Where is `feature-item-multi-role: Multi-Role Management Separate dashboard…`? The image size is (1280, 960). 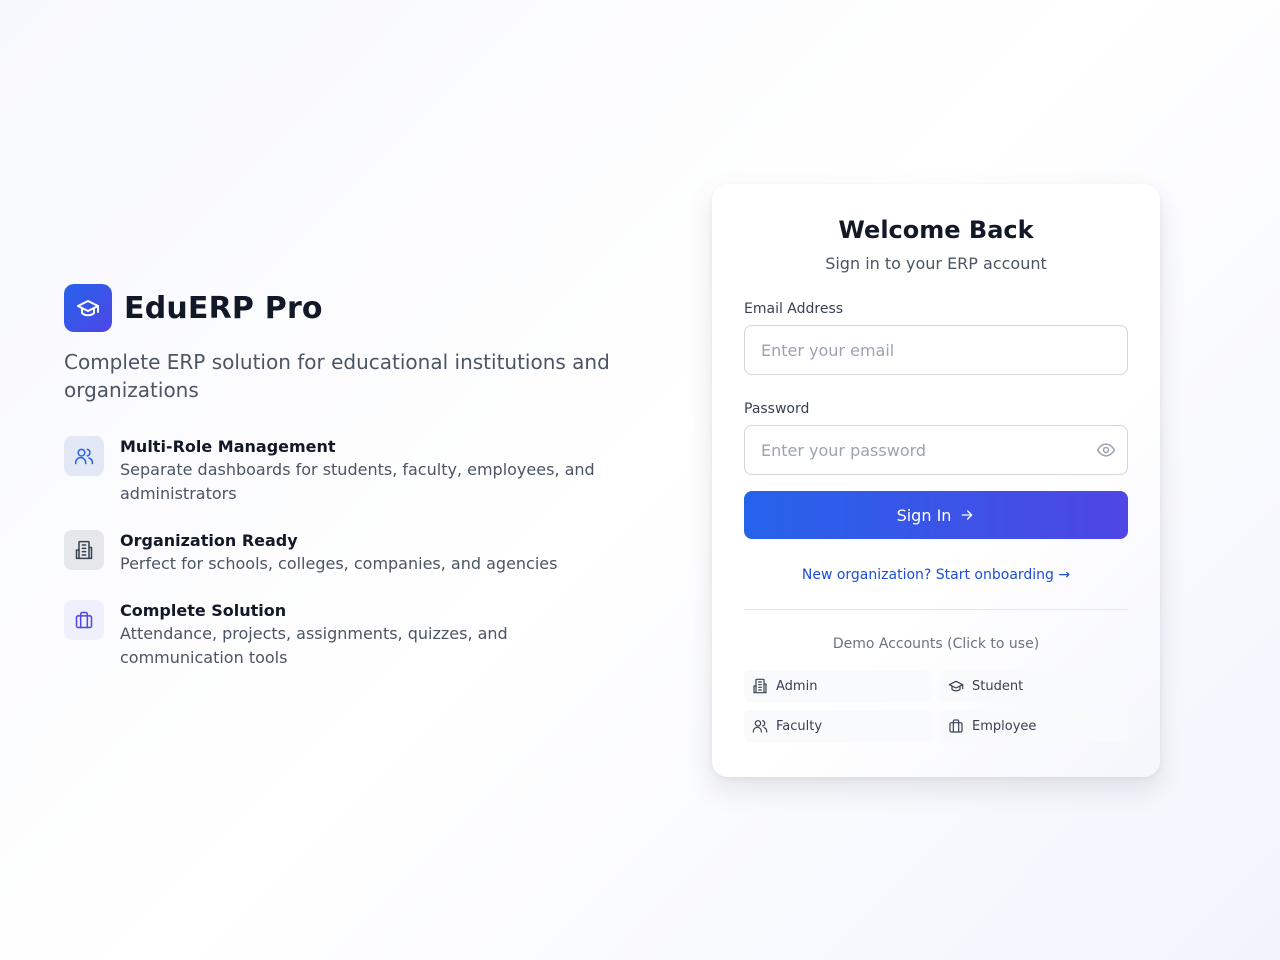
feature-item-multi-role: Multi-Role Management Separate dashboard… is located at coordinates (364, 471).